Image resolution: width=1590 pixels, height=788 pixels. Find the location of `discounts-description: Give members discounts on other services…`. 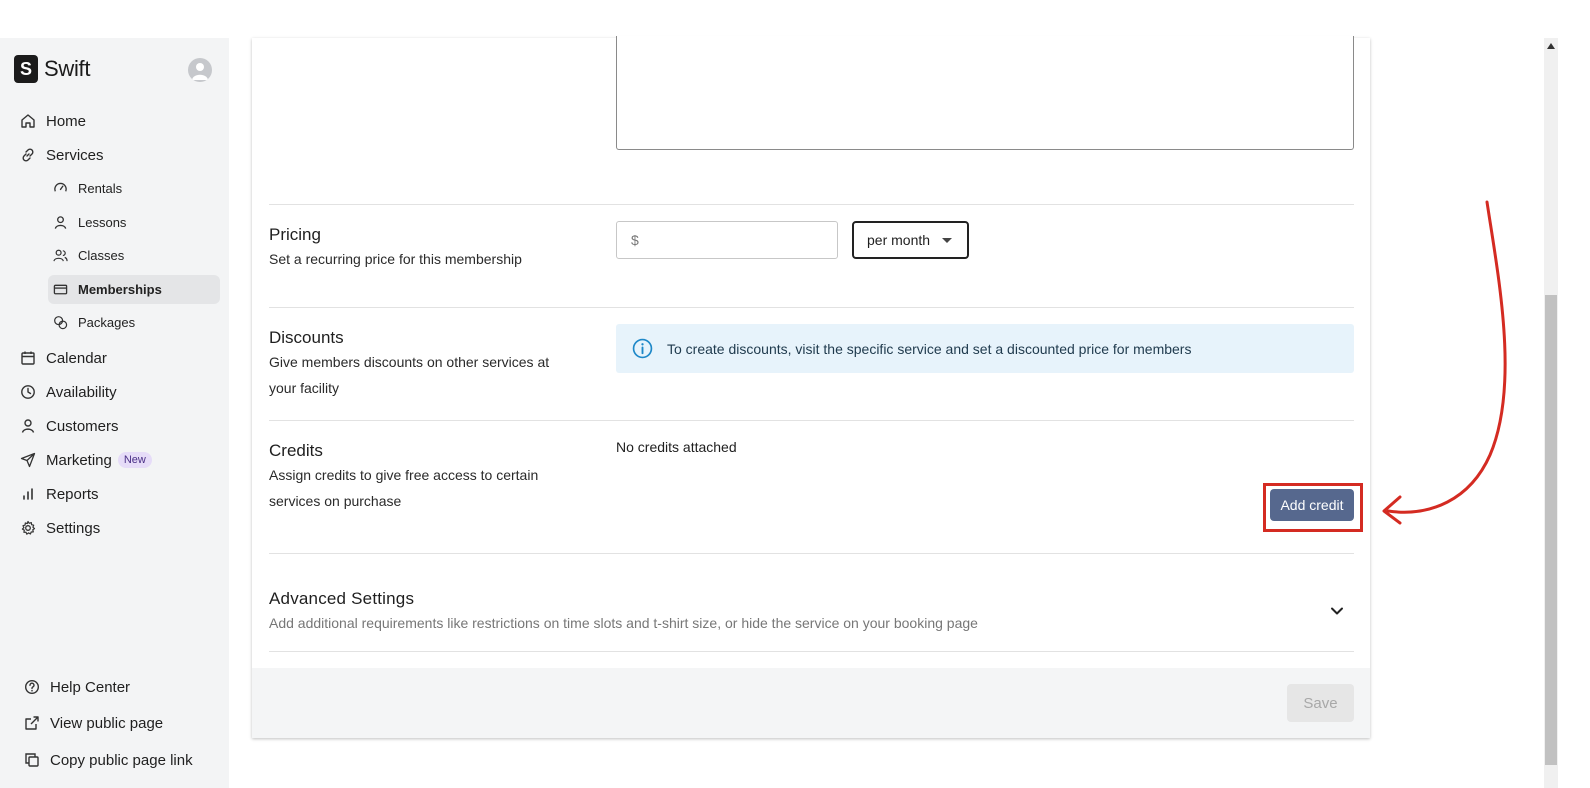

discounts-description: Give members discounts on other services… is located at coordinates (409, 375).